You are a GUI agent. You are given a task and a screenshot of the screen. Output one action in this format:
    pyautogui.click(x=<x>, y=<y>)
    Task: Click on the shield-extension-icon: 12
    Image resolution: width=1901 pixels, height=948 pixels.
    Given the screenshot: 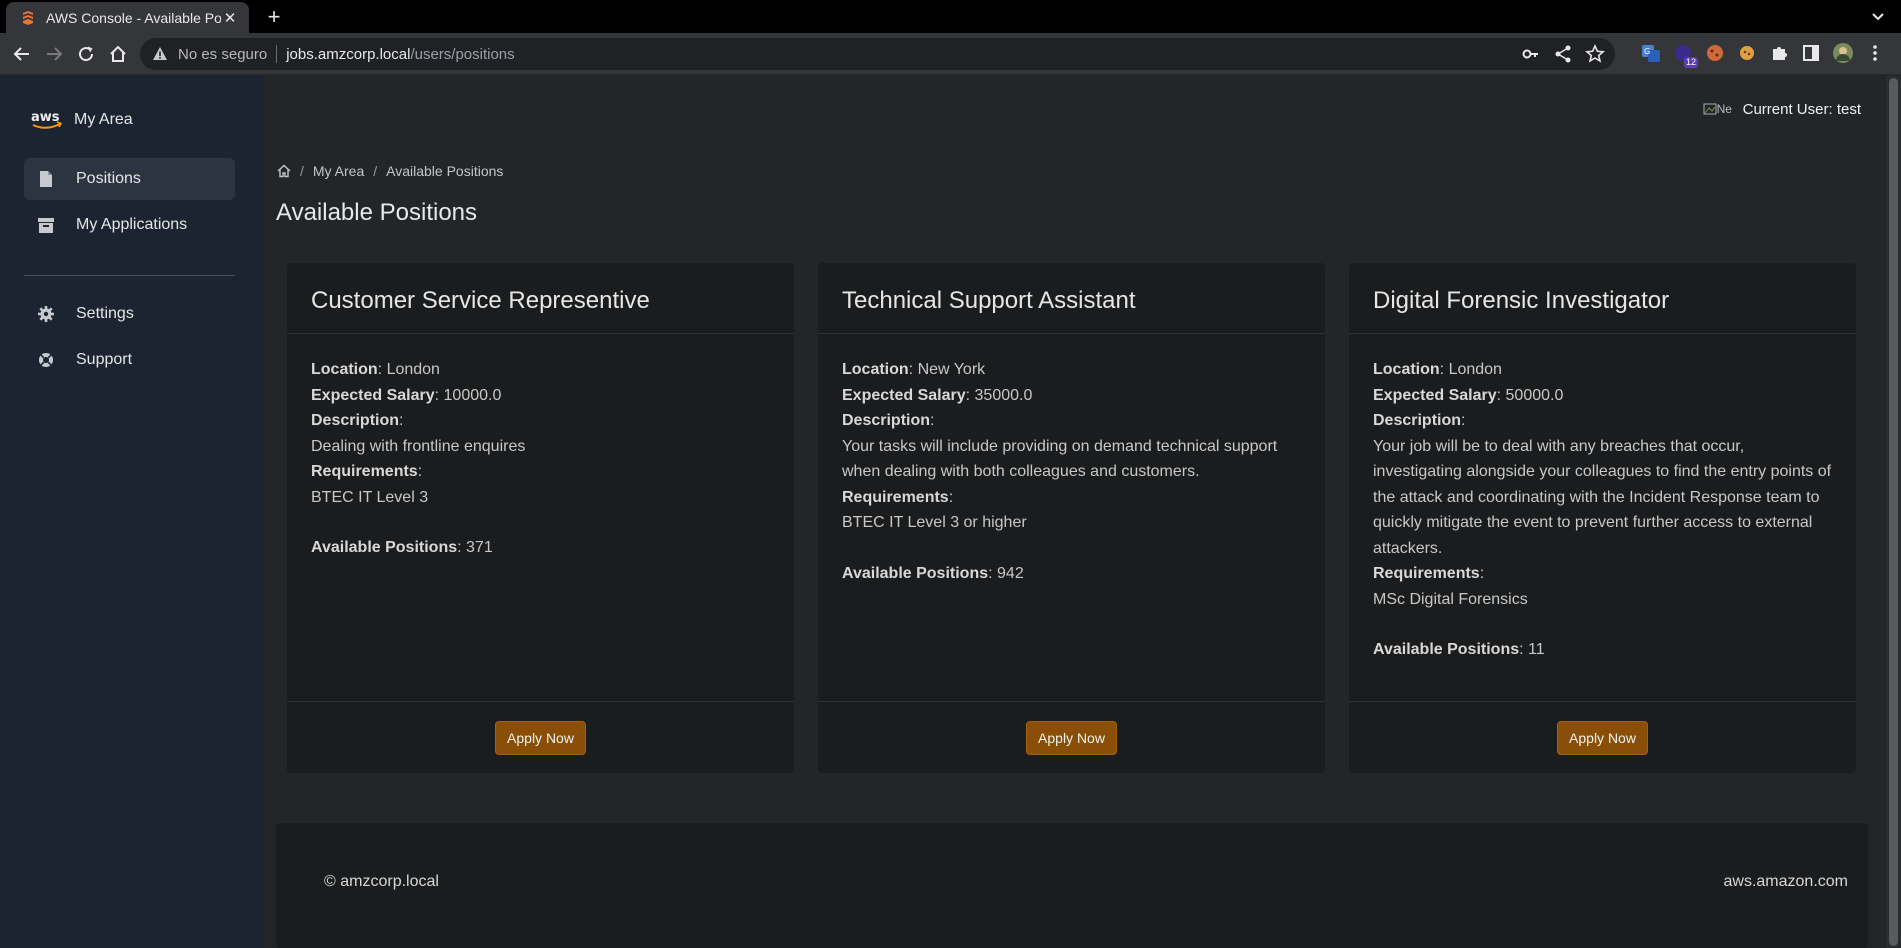 What is the action you would take?
    pyautogui.click(x=1685, y=55)
    